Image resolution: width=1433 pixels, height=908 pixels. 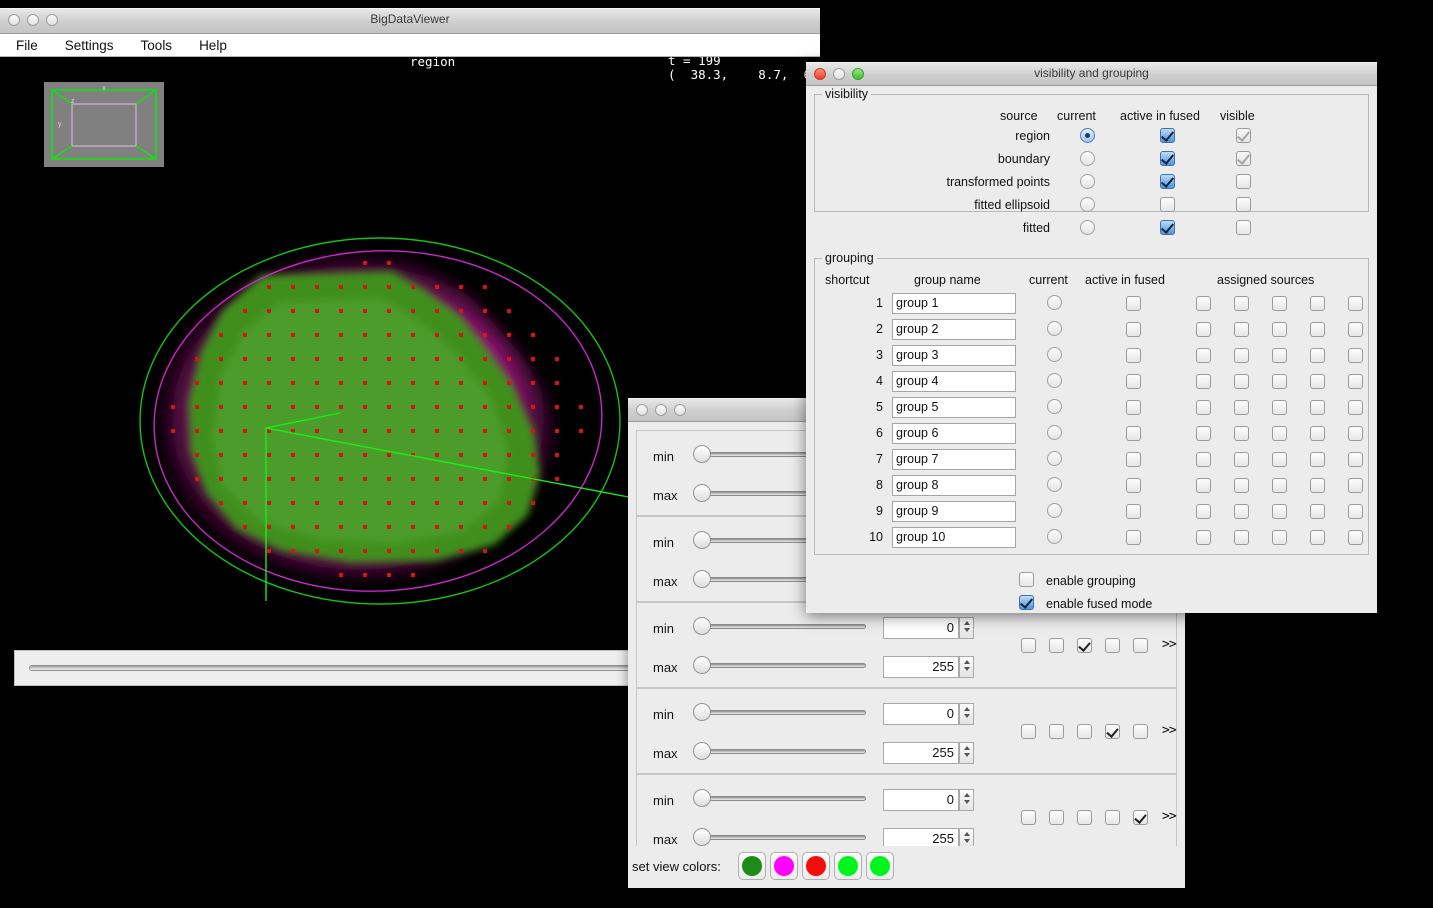 I want to click on max-value-input: 255, so click(x=921, y=753).